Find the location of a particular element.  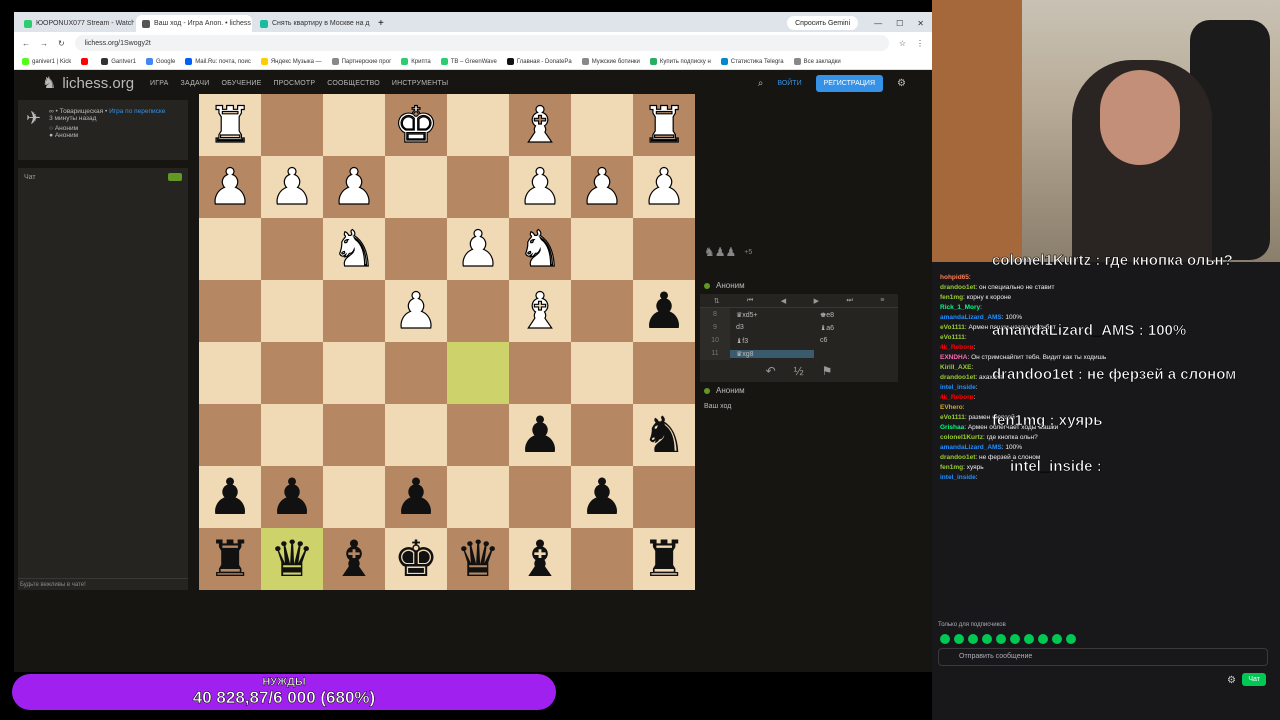

chat-username: EVhero is located at coordinates (951, 407).